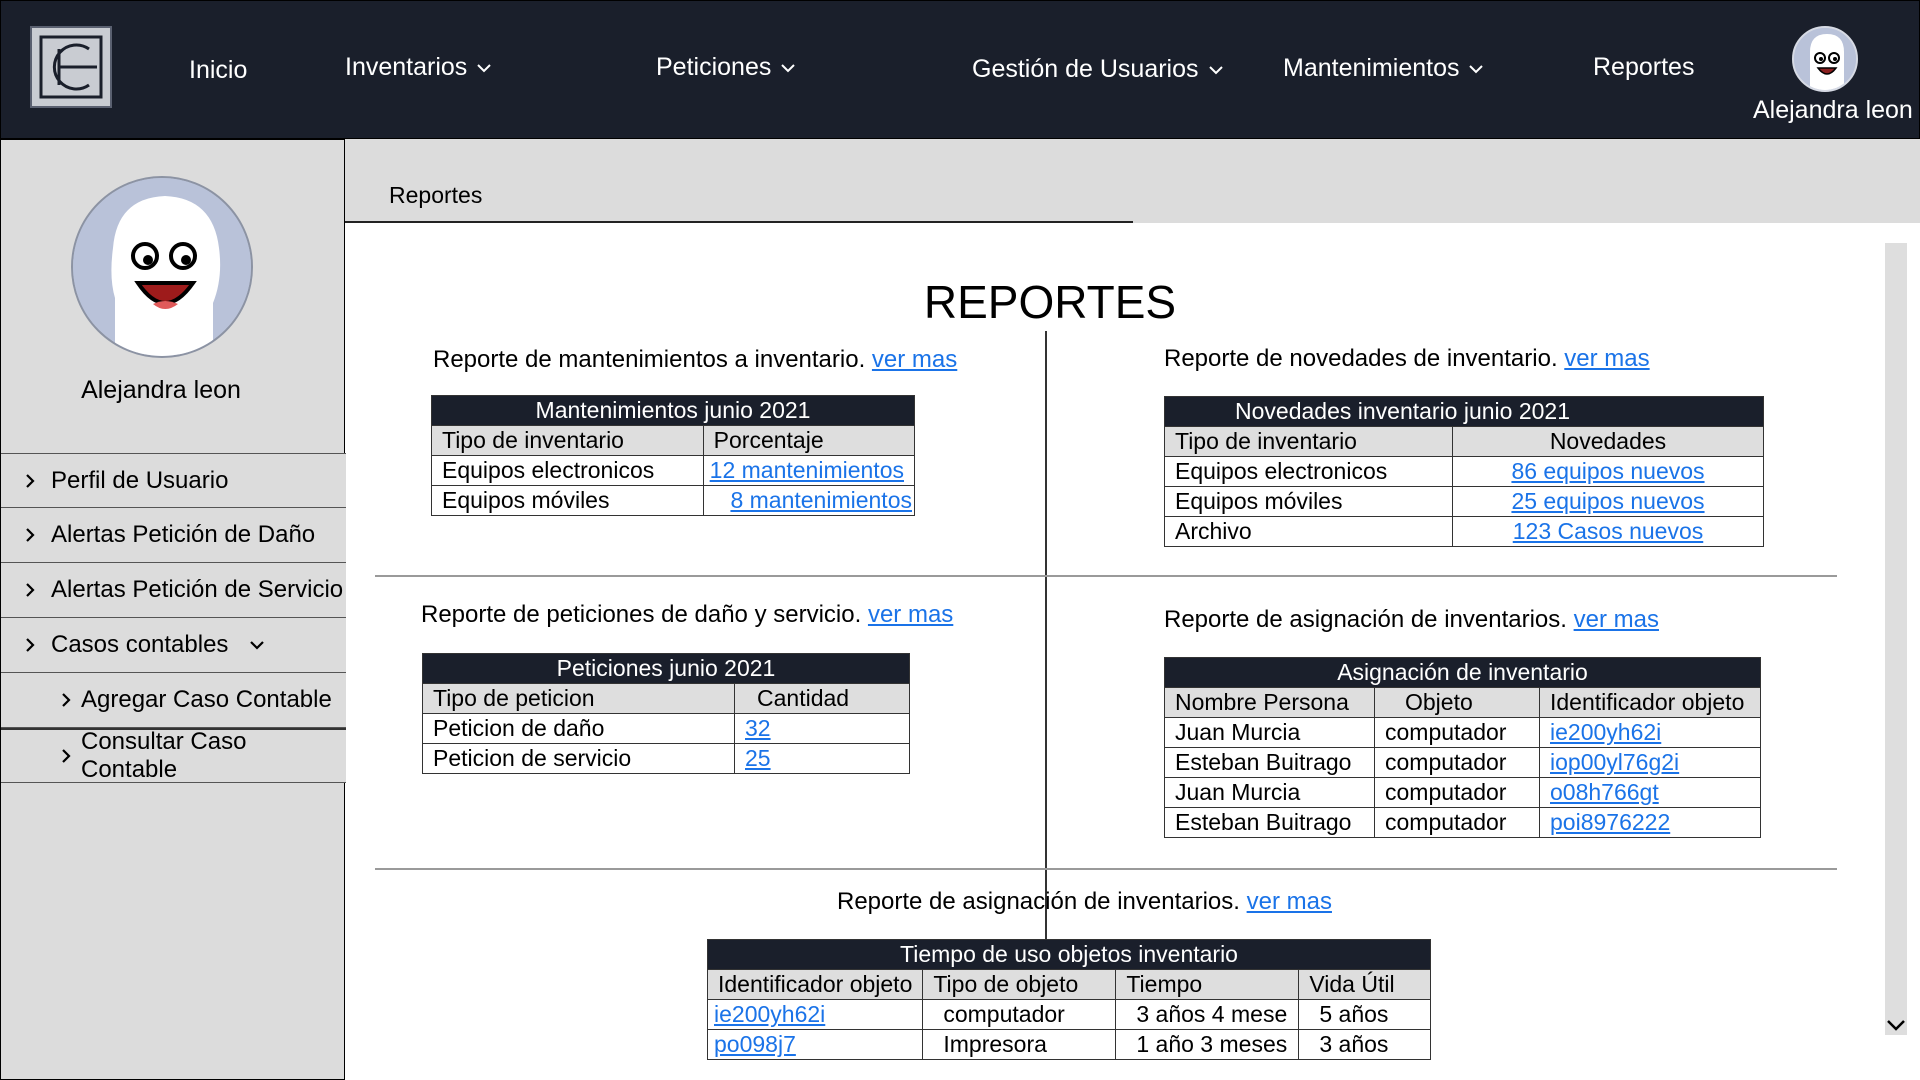  I want to click on nav-mantenimientos-label: Mantenimientos, so click(1371, 68).